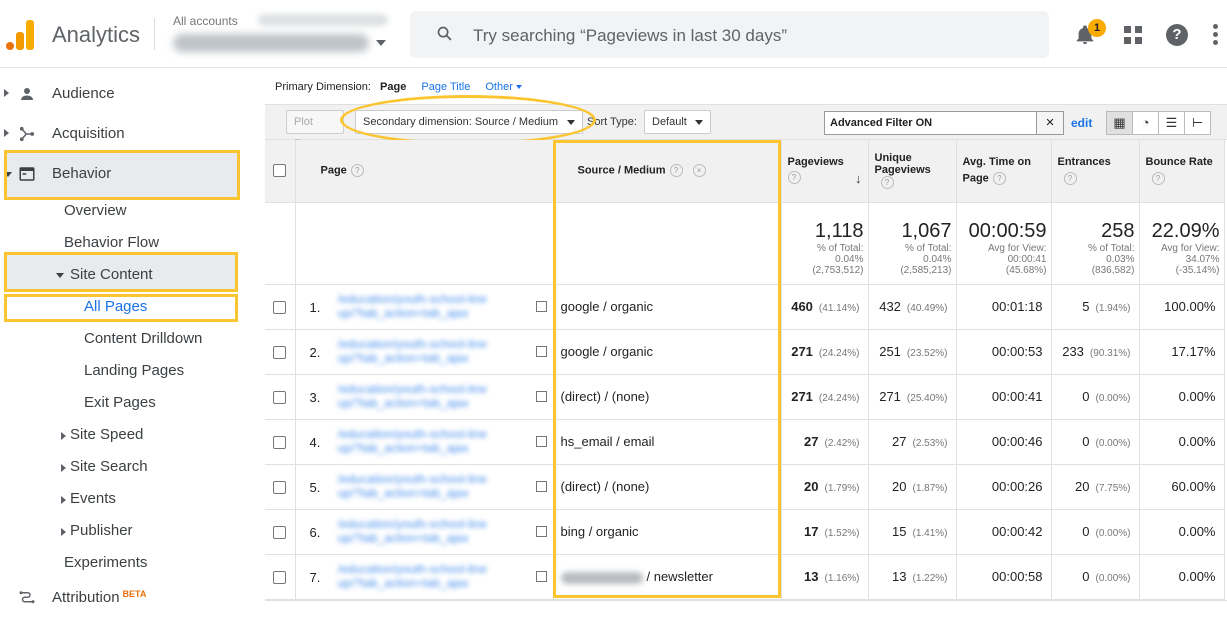 The image size is (1227, 620). What do you see at coordinates (111, 242) in the screenshot?
I see `sidebar-item-behavior-flow: Behavior Flow` at bounding box center [111, 242].